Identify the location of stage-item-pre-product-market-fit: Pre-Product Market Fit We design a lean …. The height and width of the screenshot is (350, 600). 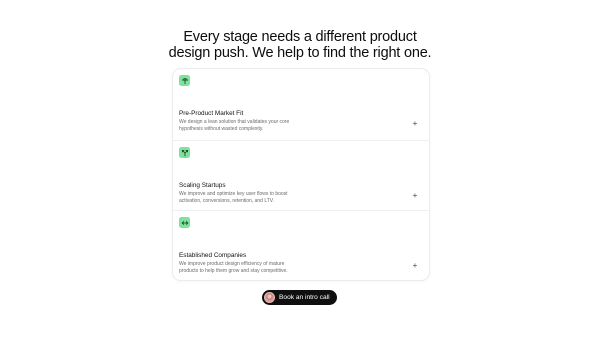
(301, 104).